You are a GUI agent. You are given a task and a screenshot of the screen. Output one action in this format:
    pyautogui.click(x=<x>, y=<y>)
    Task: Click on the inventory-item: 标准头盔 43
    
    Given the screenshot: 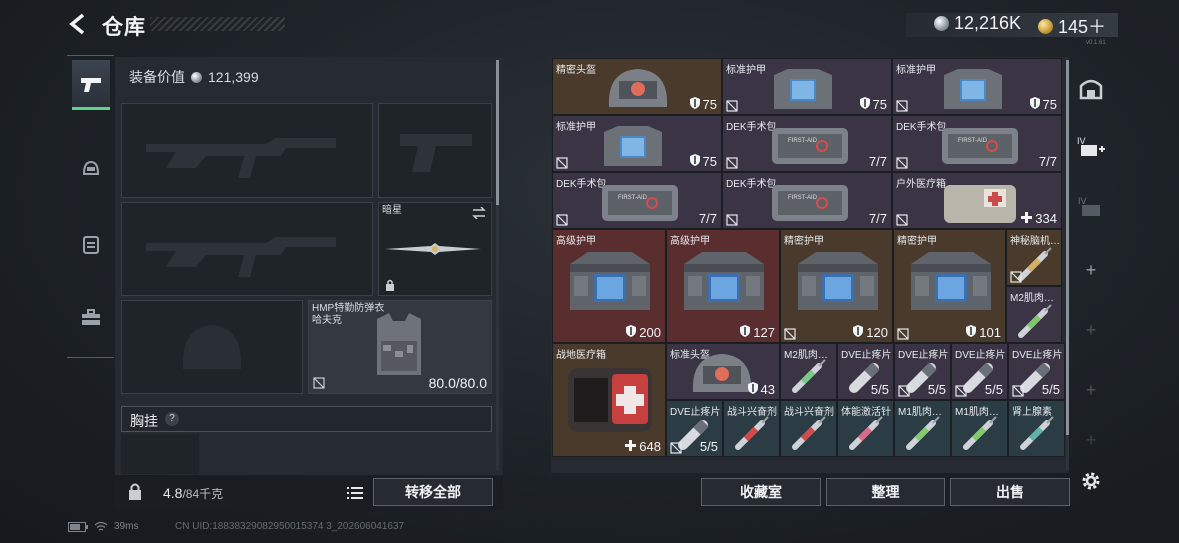 What is the action you would take?
    pyautogui.click(x=723, y=371)
    